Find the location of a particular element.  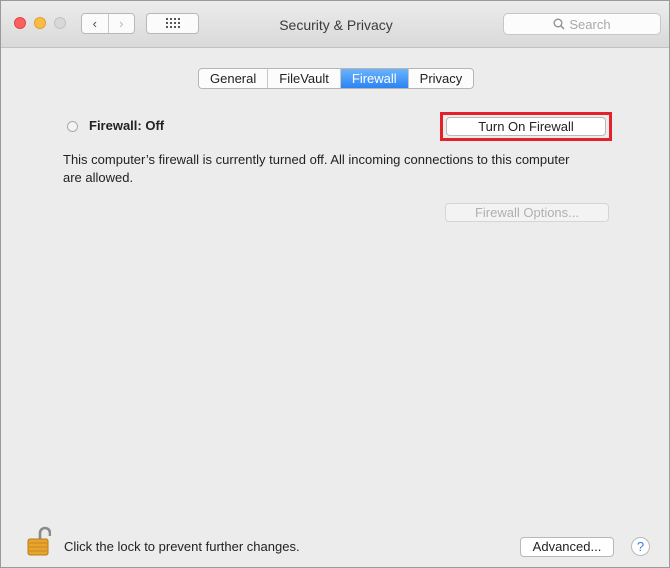

lock-icon is located at coordinates (39, 543).